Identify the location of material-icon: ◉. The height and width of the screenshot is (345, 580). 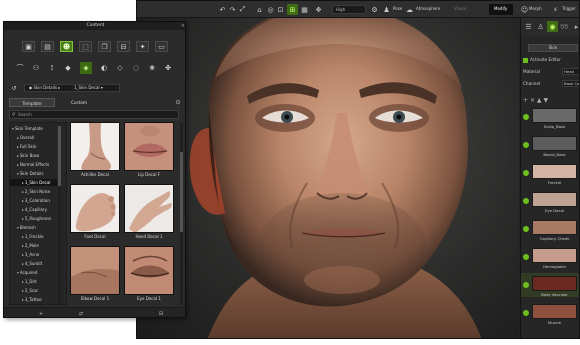
(552, 26).